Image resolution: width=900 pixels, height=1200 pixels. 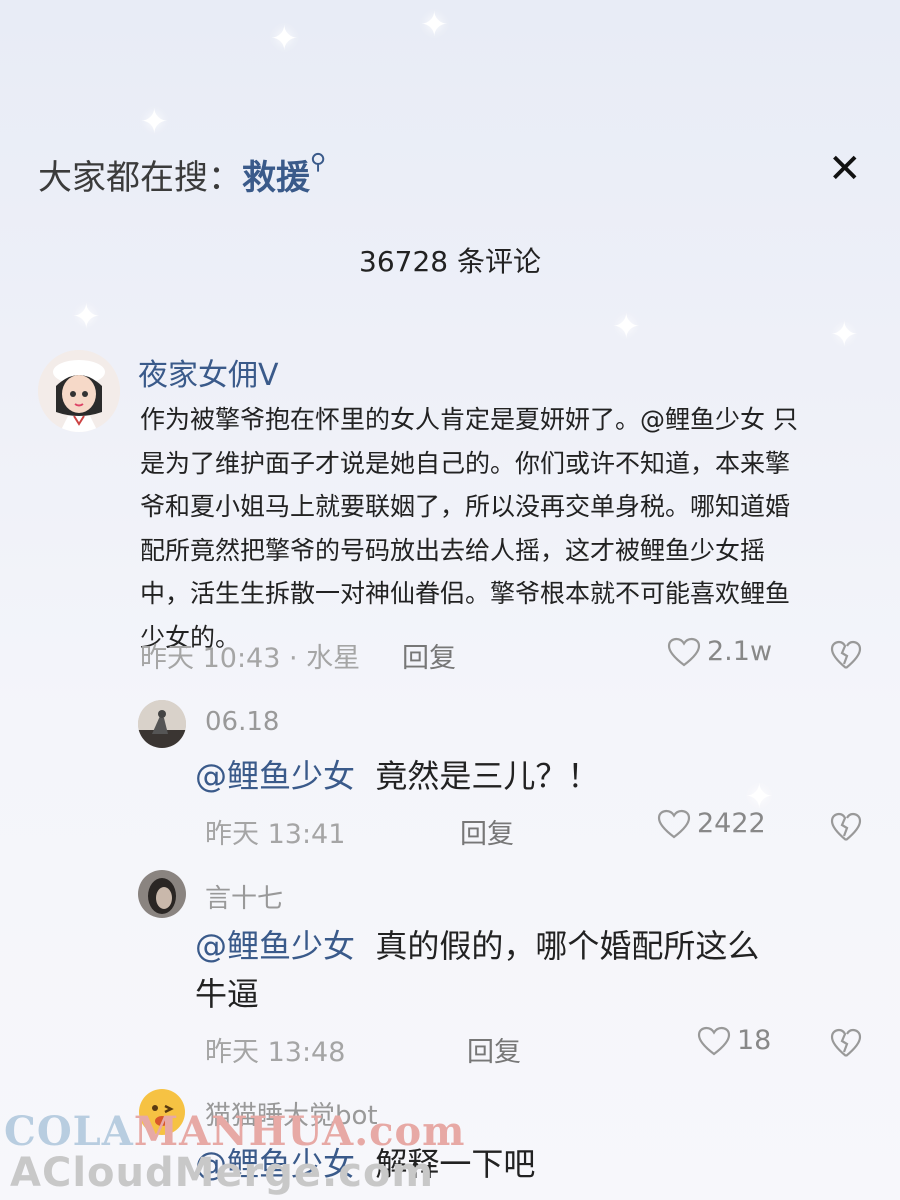 What do you see at coordinates (740, 651) in the screenshot?
I see `like-count: 2.1w` at bounding box center [740, 651].